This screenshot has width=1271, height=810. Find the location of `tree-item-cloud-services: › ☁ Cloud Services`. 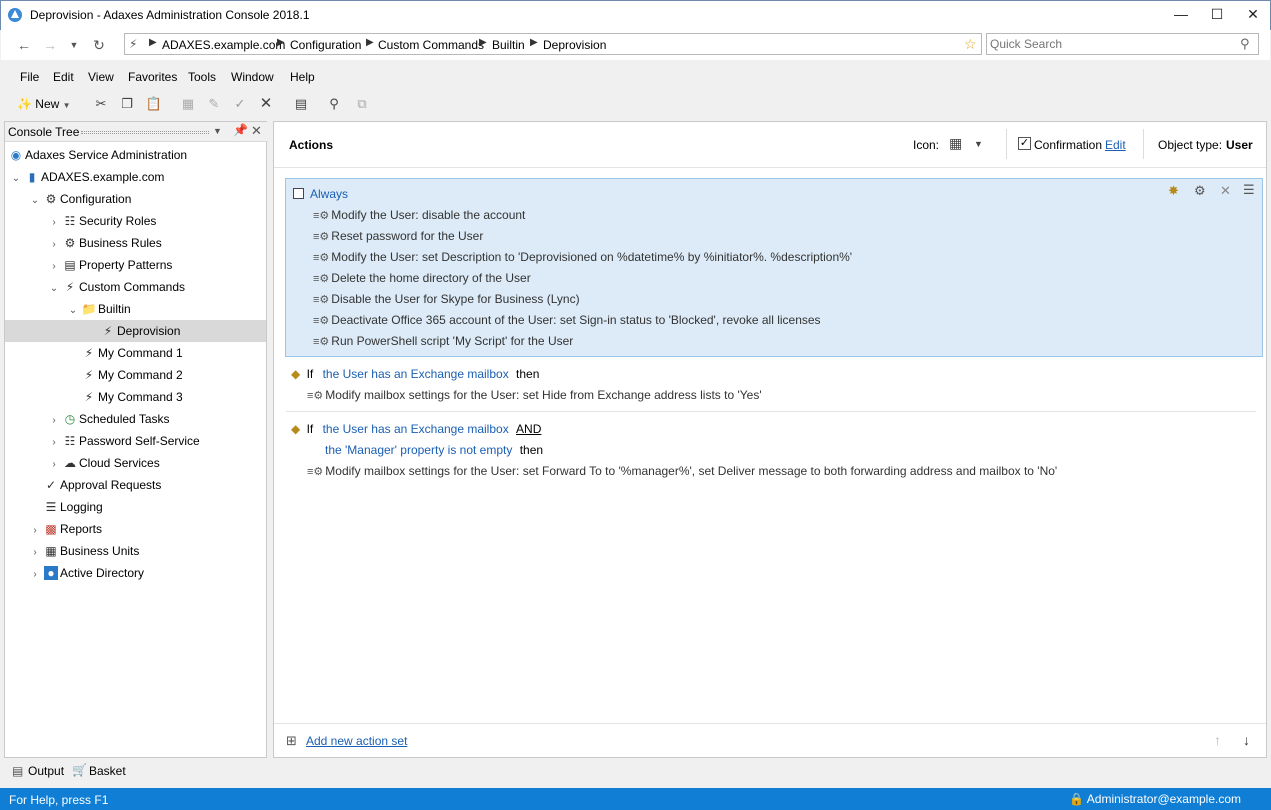

tree-item-cloud-services: › ☁ Cloud Services is located at coordinates (103, 464).